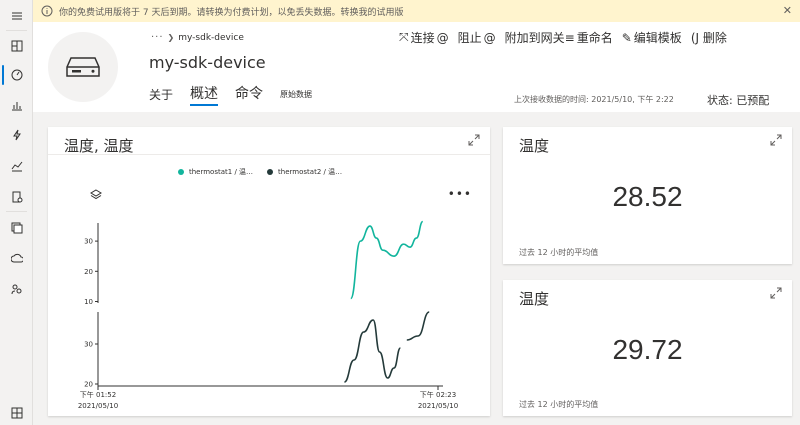 This screenshot has height=425, width=800. What do you see at coordinates (249, 94) in the screenshot?
I see `tab-commands: 命令` at bounding box center [249, 94].